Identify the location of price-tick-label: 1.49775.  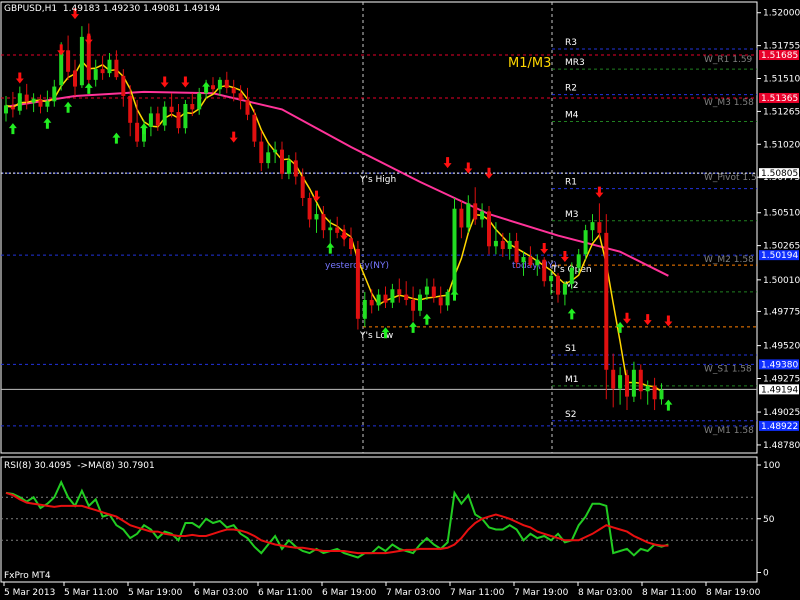
(781, 312).